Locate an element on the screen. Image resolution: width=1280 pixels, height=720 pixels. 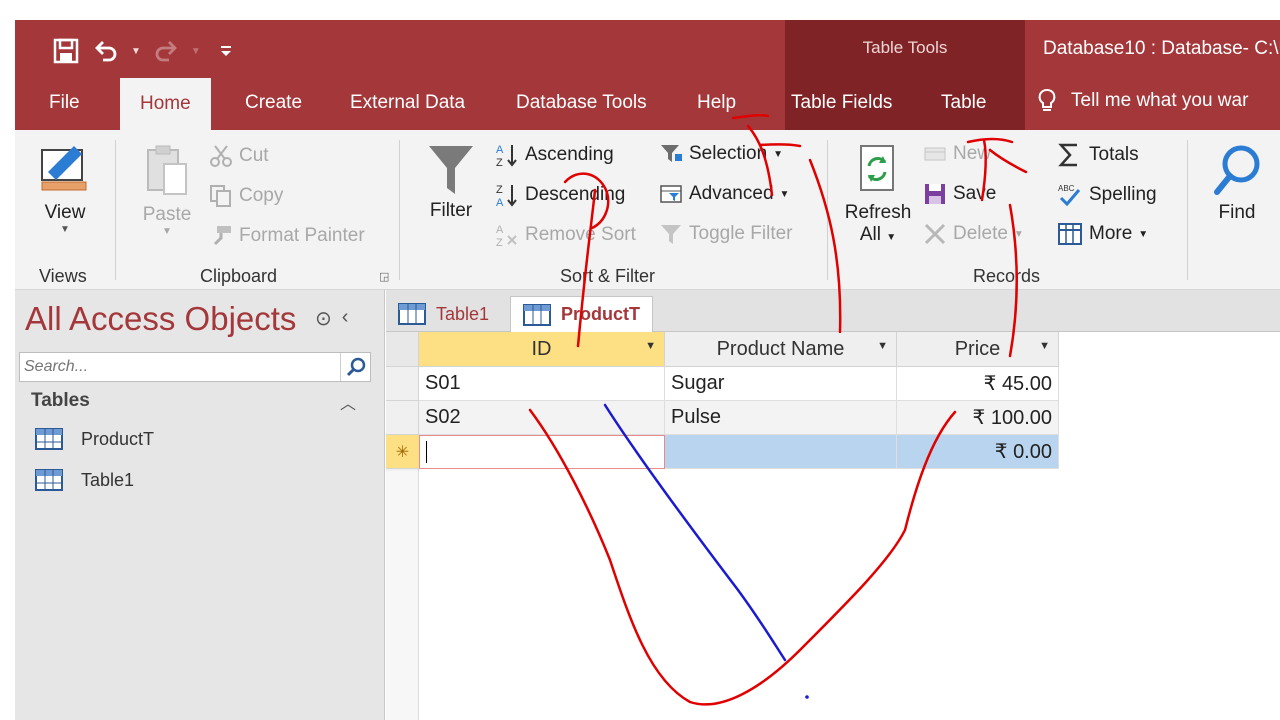
nav-menu-dropdown-icon: ⊙ is located at coordinates (323, 318).